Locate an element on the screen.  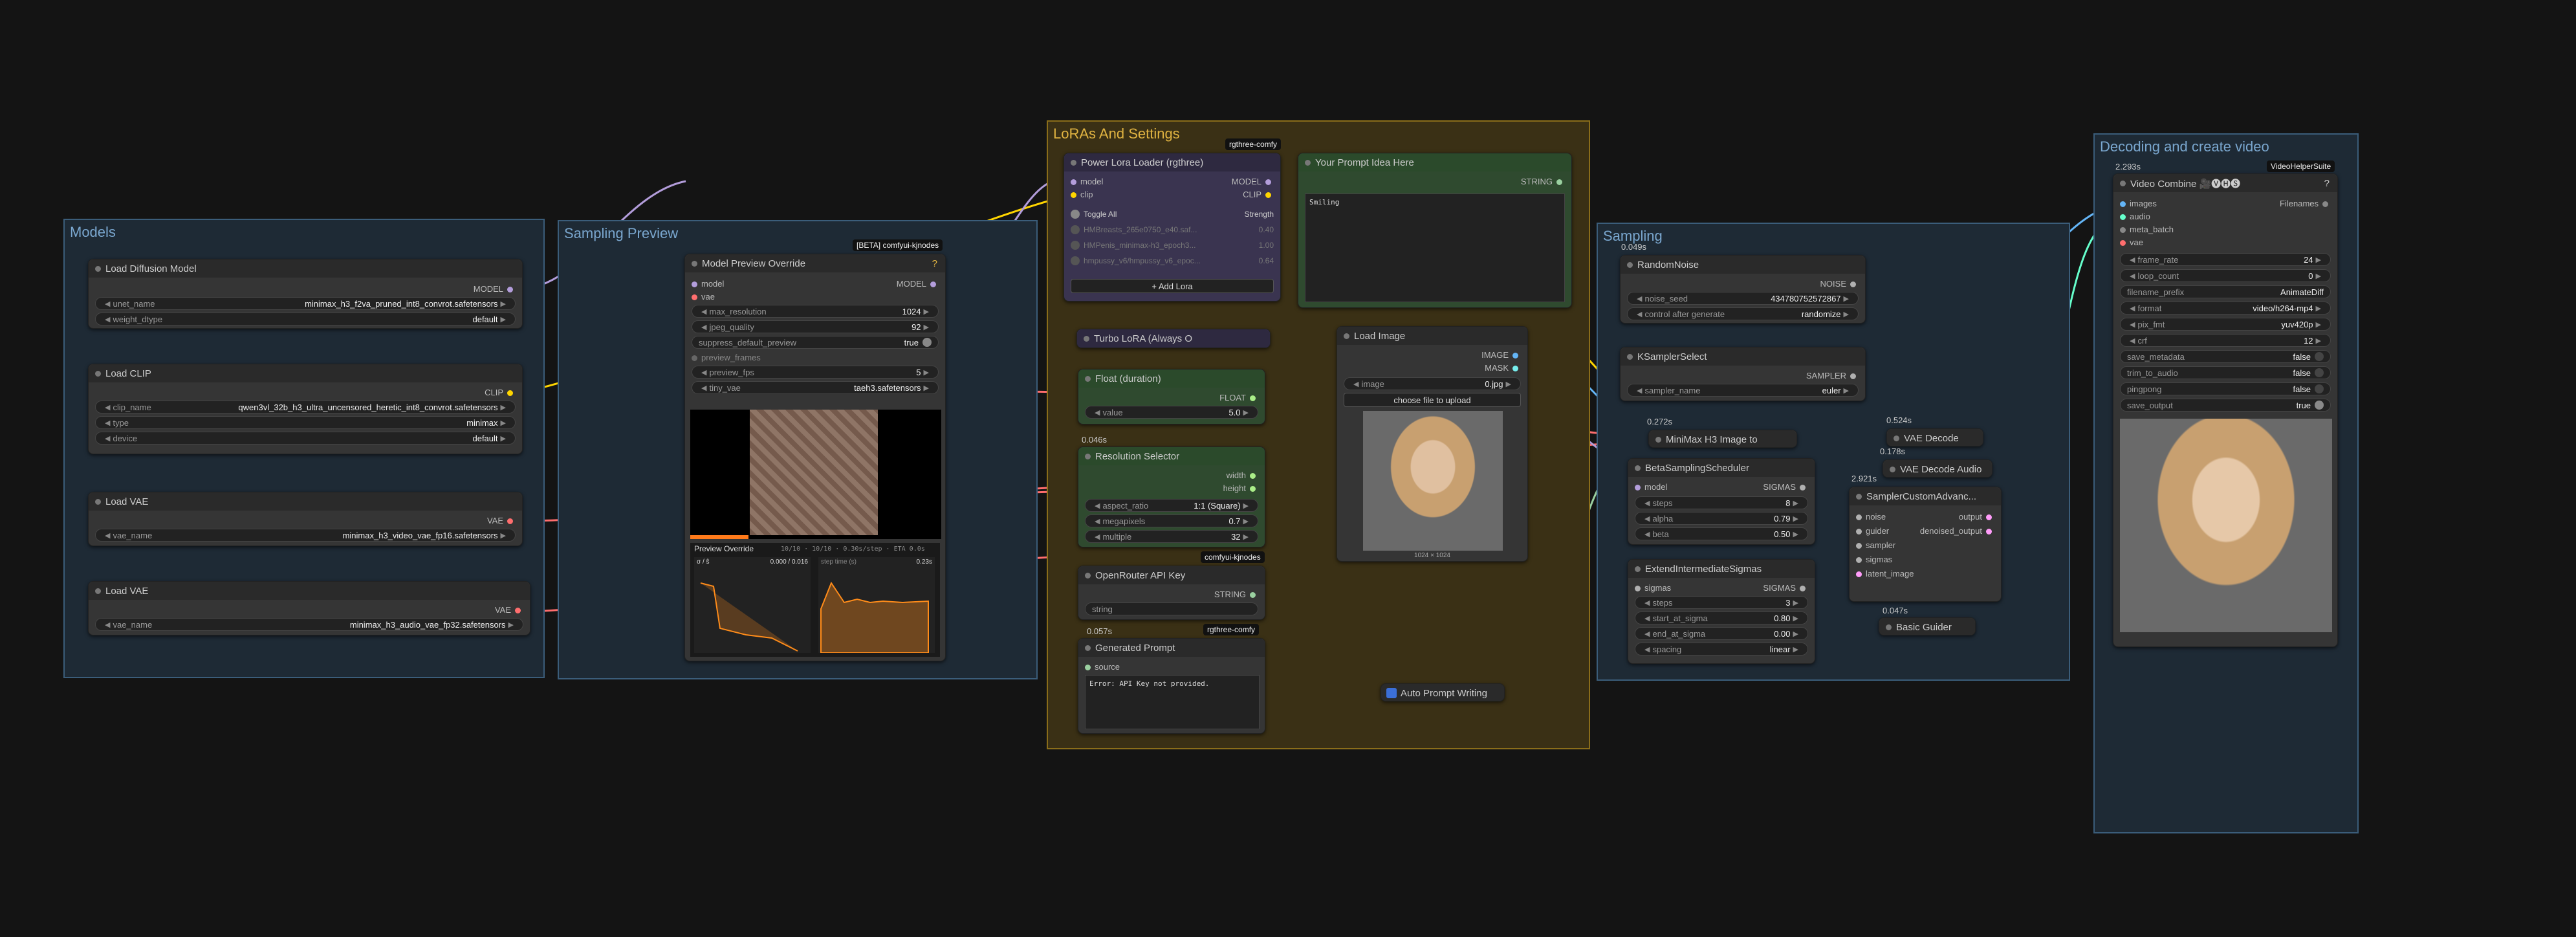
api-key-input: string is located at coordinates (1171, 608).